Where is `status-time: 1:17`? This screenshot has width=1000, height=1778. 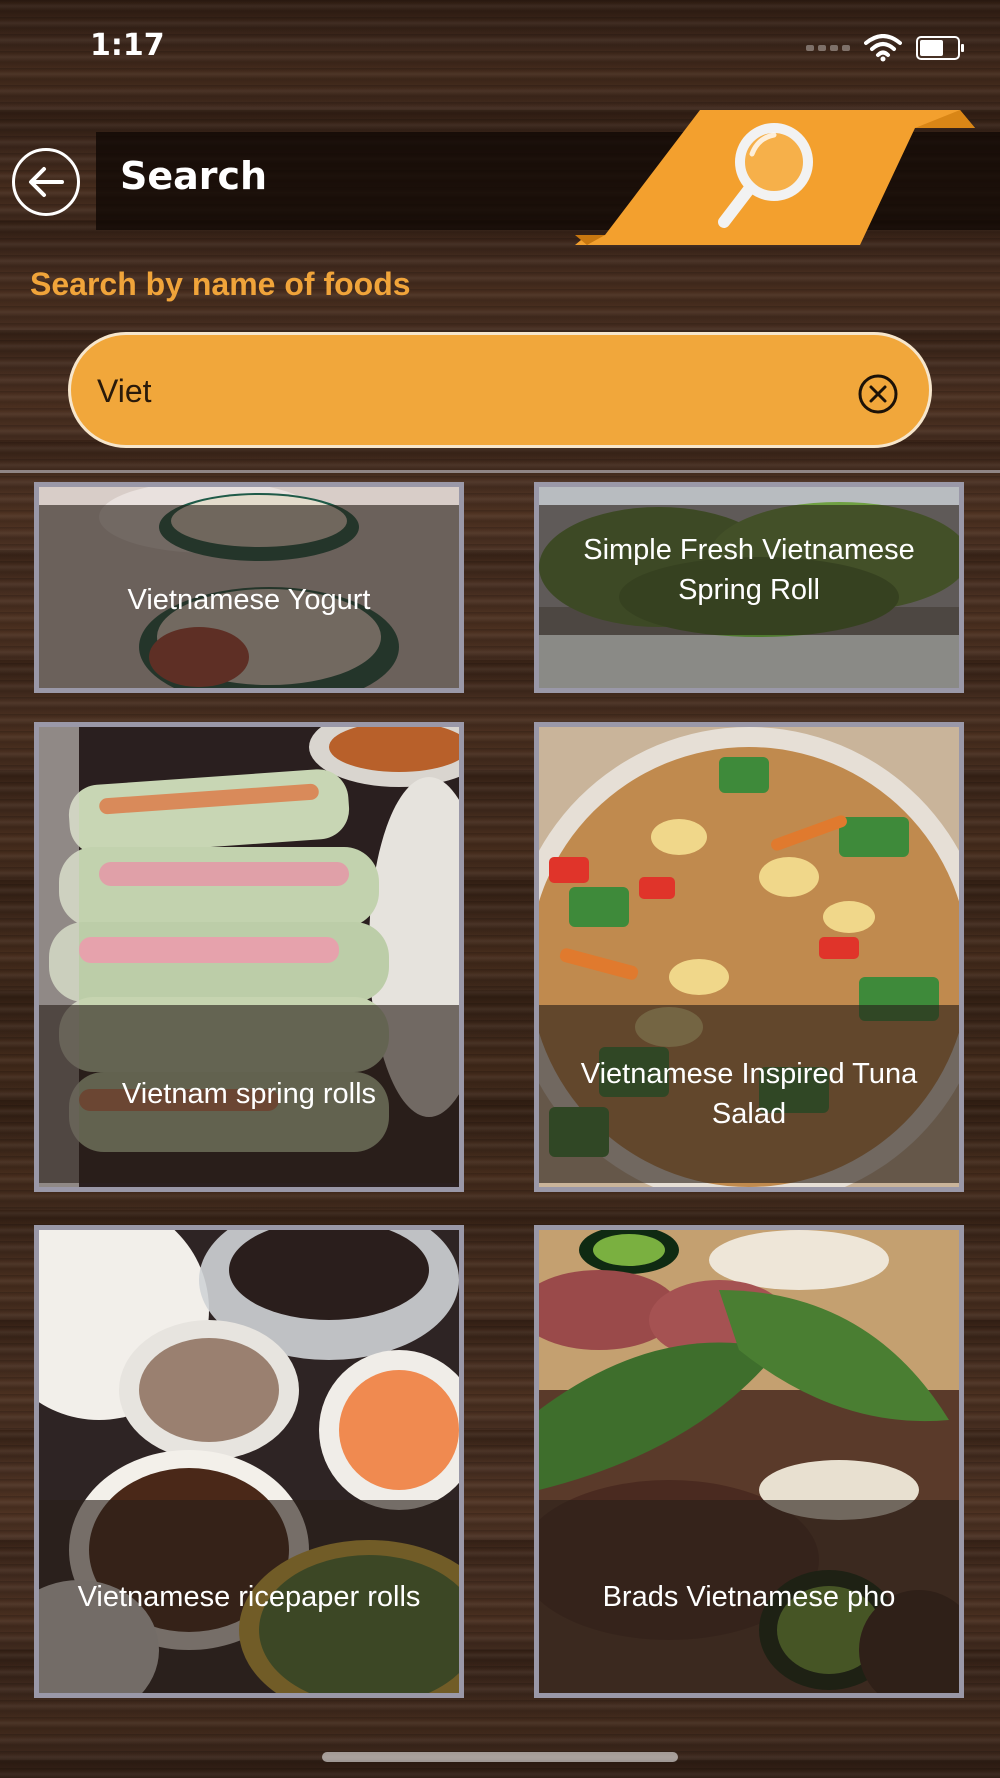 status-time: 1:17 is located at coordinates (127, 45).